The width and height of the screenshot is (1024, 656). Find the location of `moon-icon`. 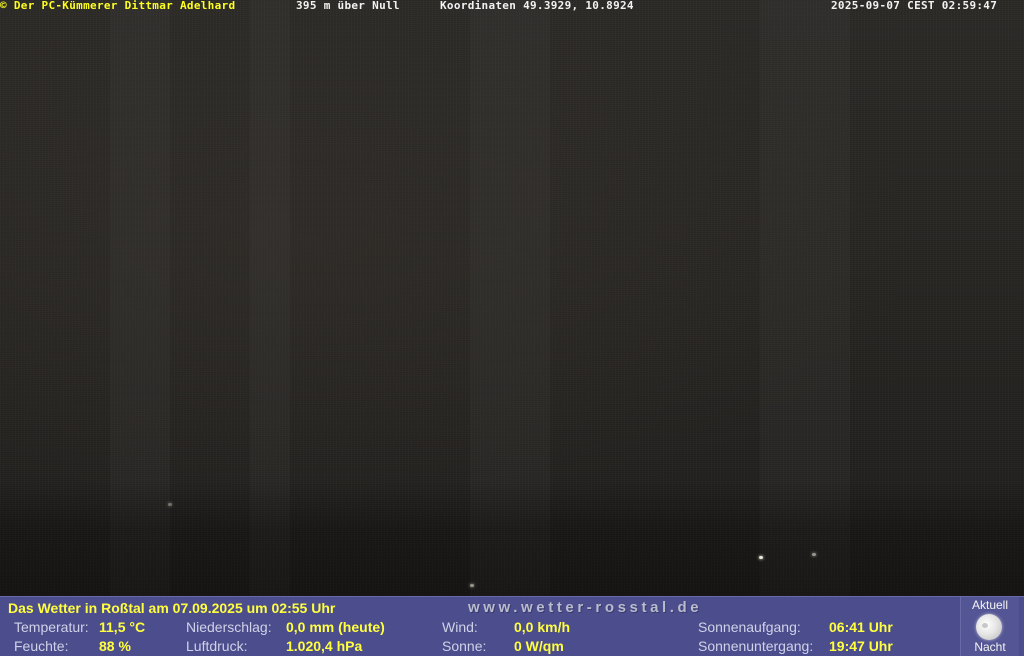

moon-icon is located at coordinates (989, 627).